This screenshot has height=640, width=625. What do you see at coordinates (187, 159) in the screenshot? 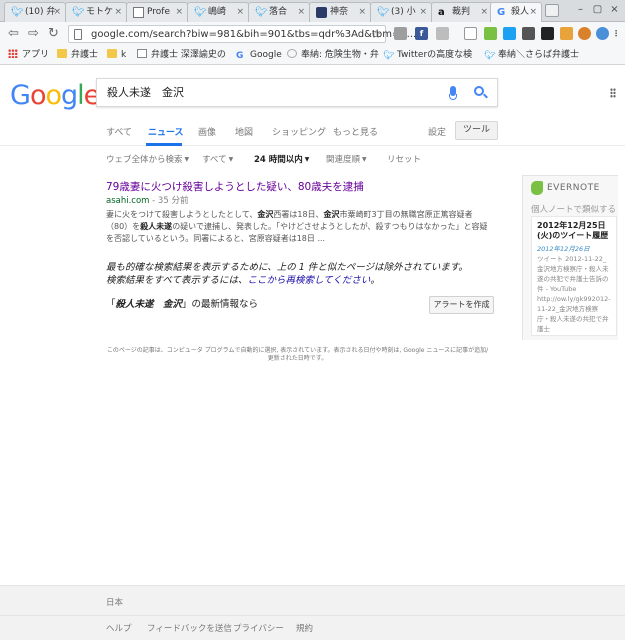
I see `caret-down-icon: ▼` at bounding box center [187, 159].